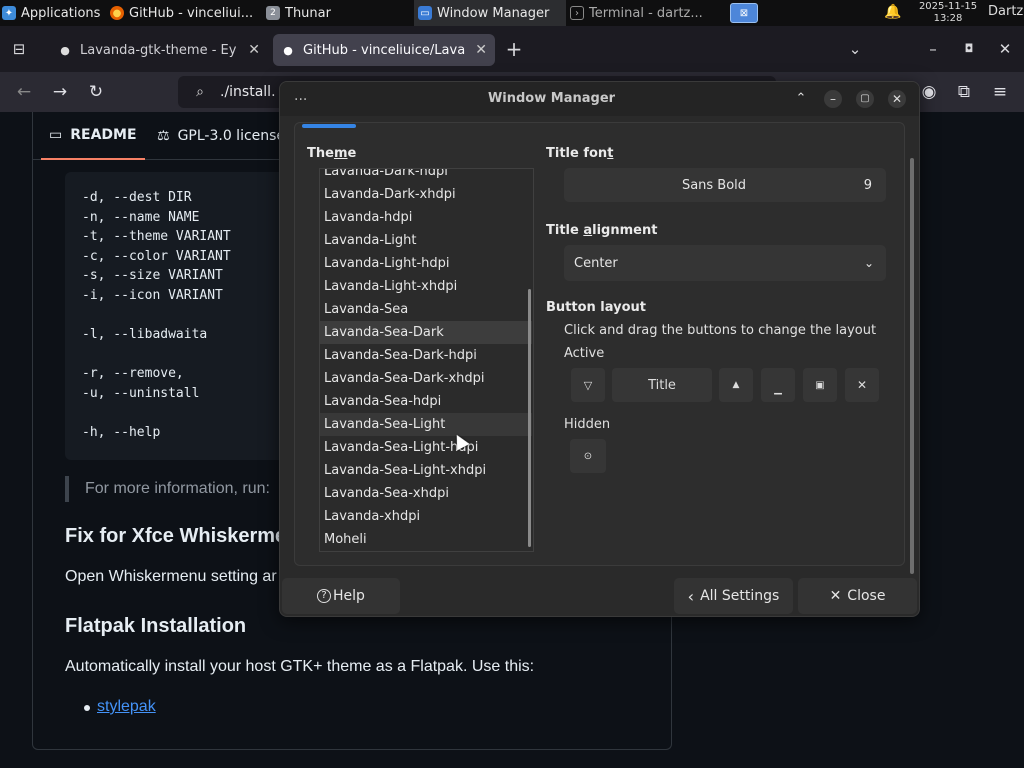  I want to click on title-button-draggable: Title, so click(662, 385).